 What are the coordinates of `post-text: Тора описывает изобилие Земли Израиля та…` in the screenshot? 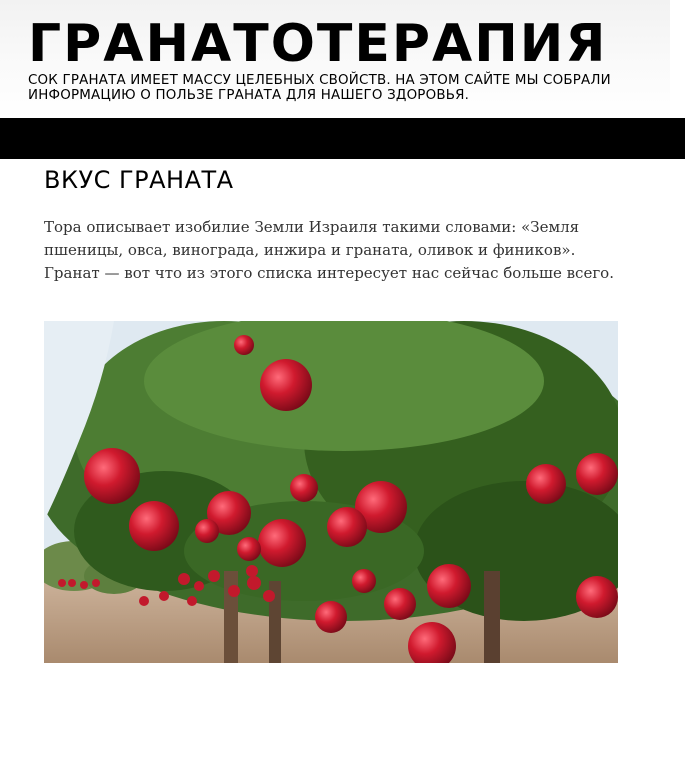 It's located at (329, 250).